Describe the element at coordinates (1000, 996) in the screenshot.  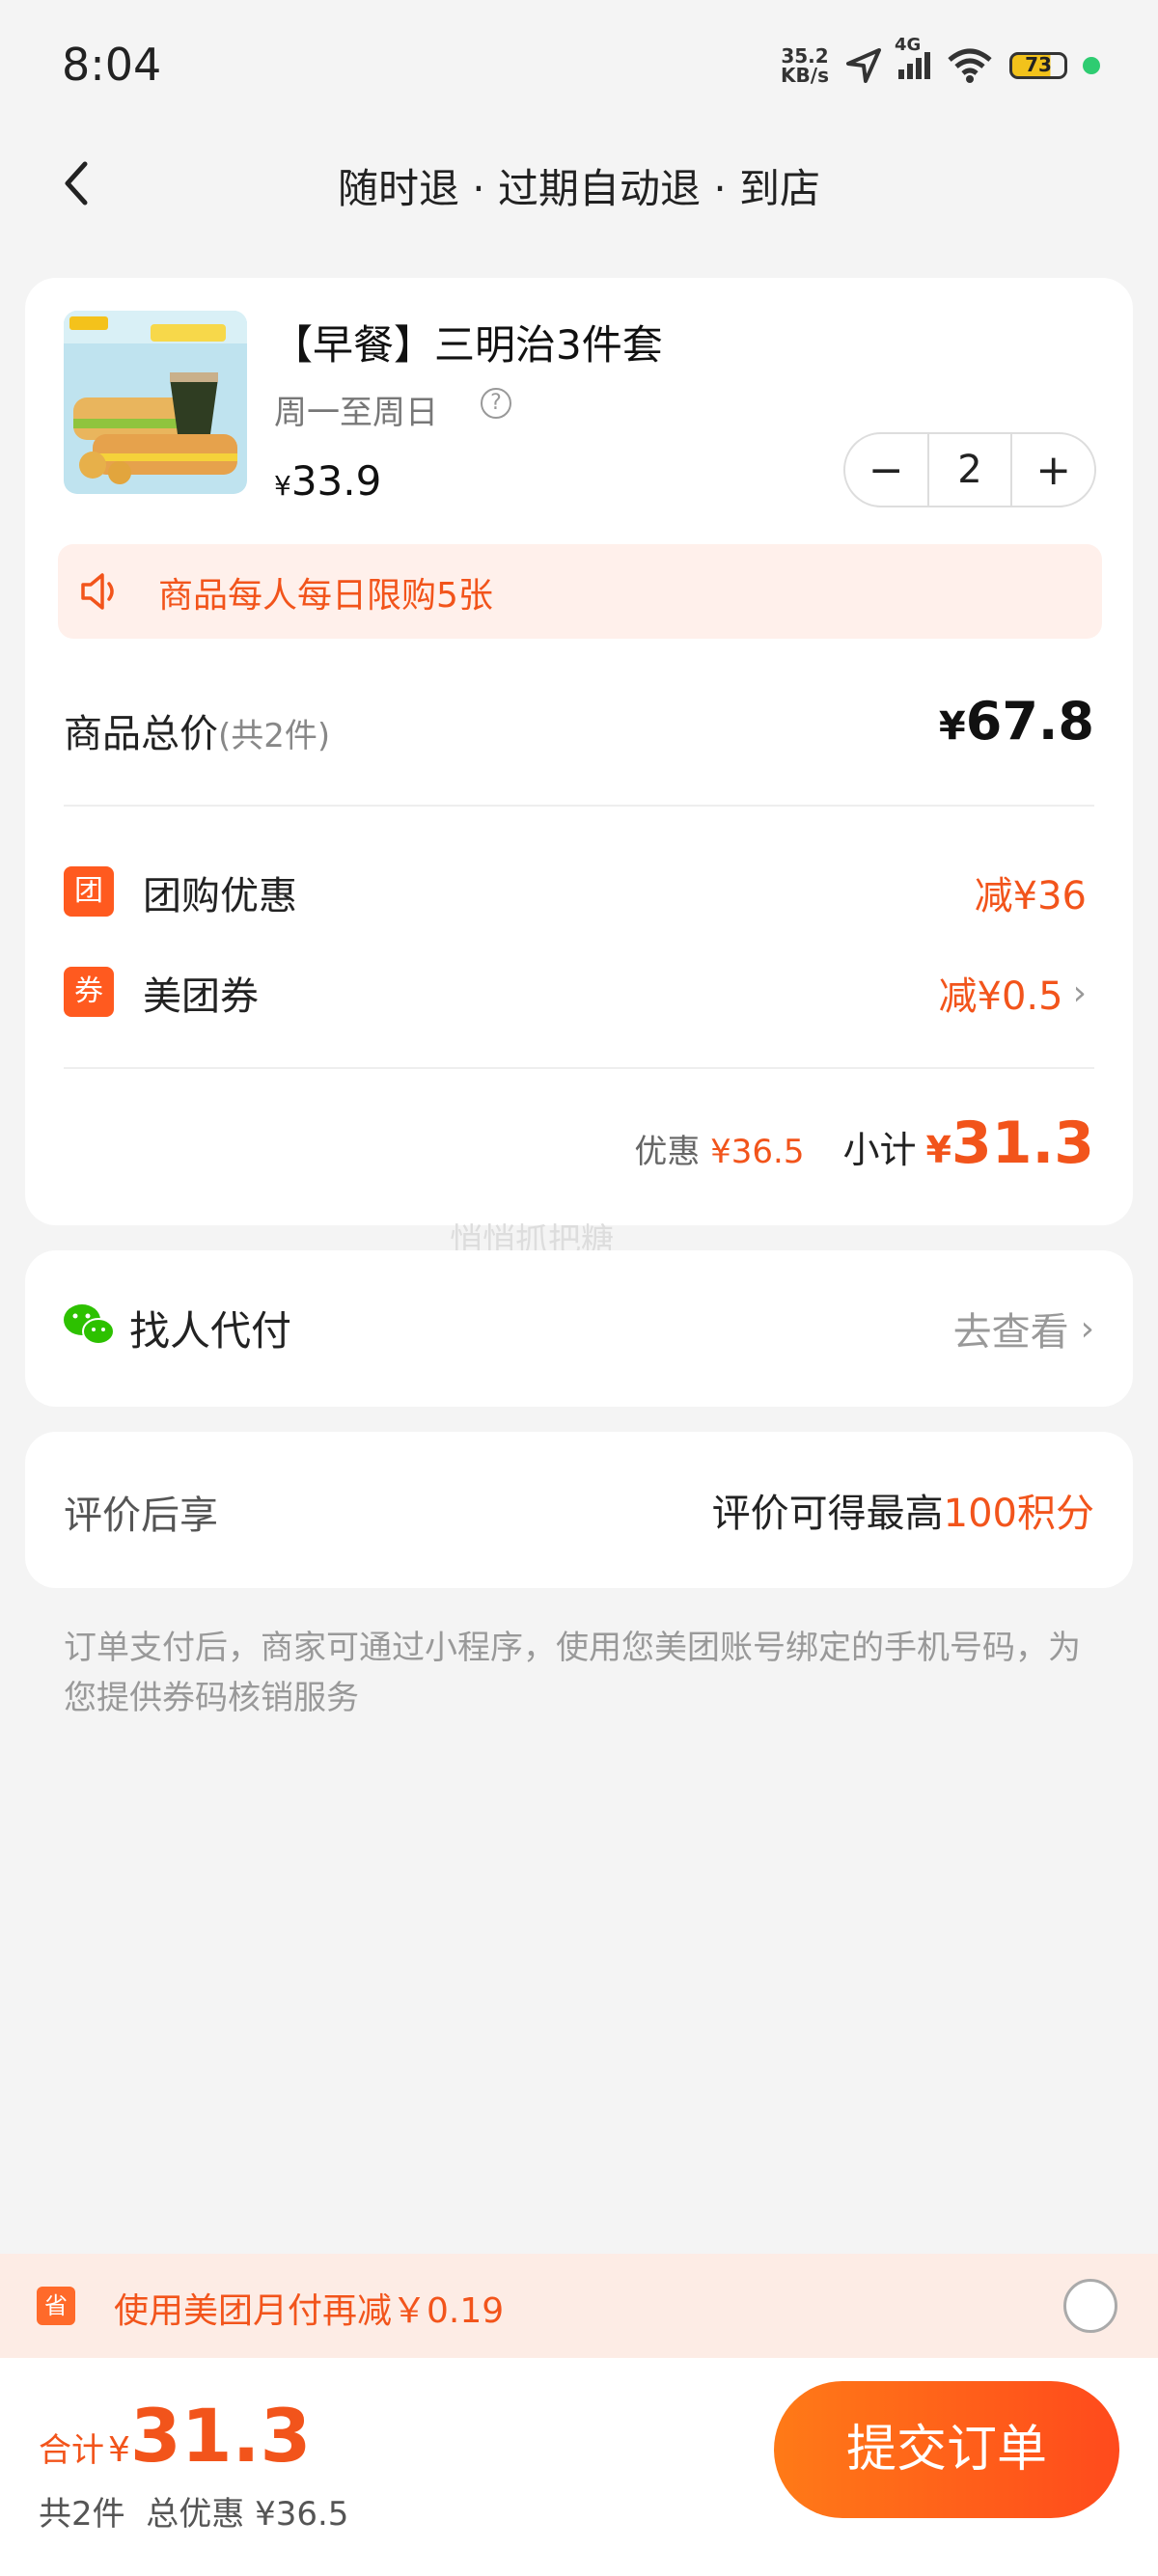
I see `coupon-value: 减¥0.5` at that location.